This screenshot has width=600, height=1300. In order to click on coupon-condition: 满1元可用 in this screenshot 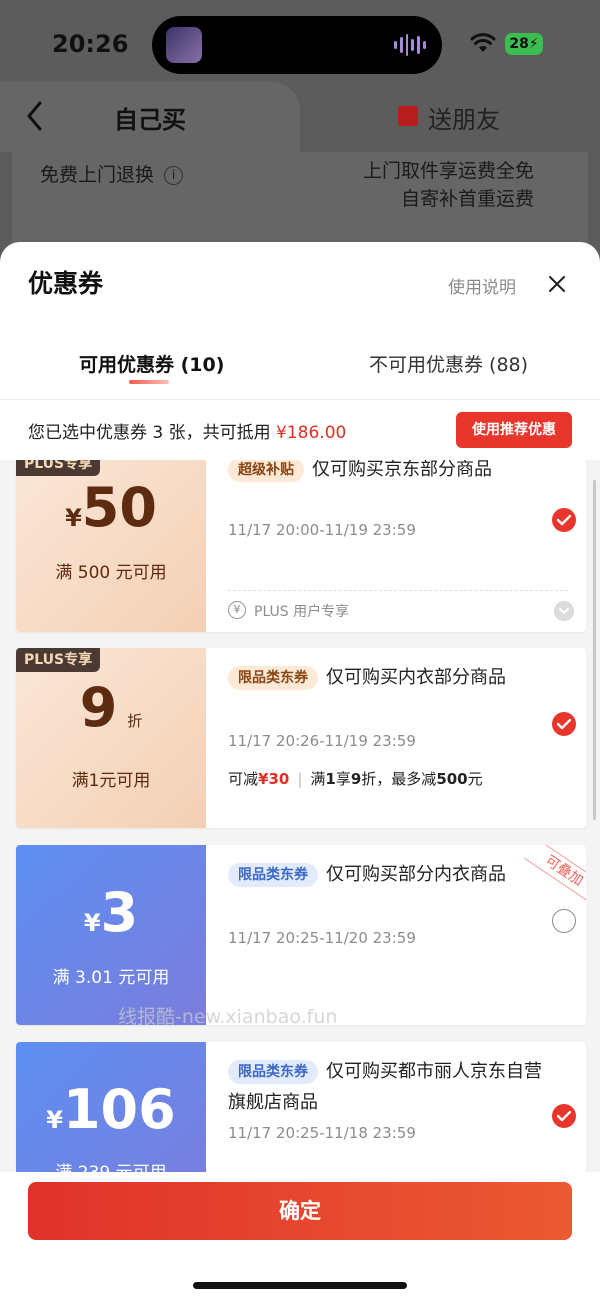, I will do `click(111, 781)`.